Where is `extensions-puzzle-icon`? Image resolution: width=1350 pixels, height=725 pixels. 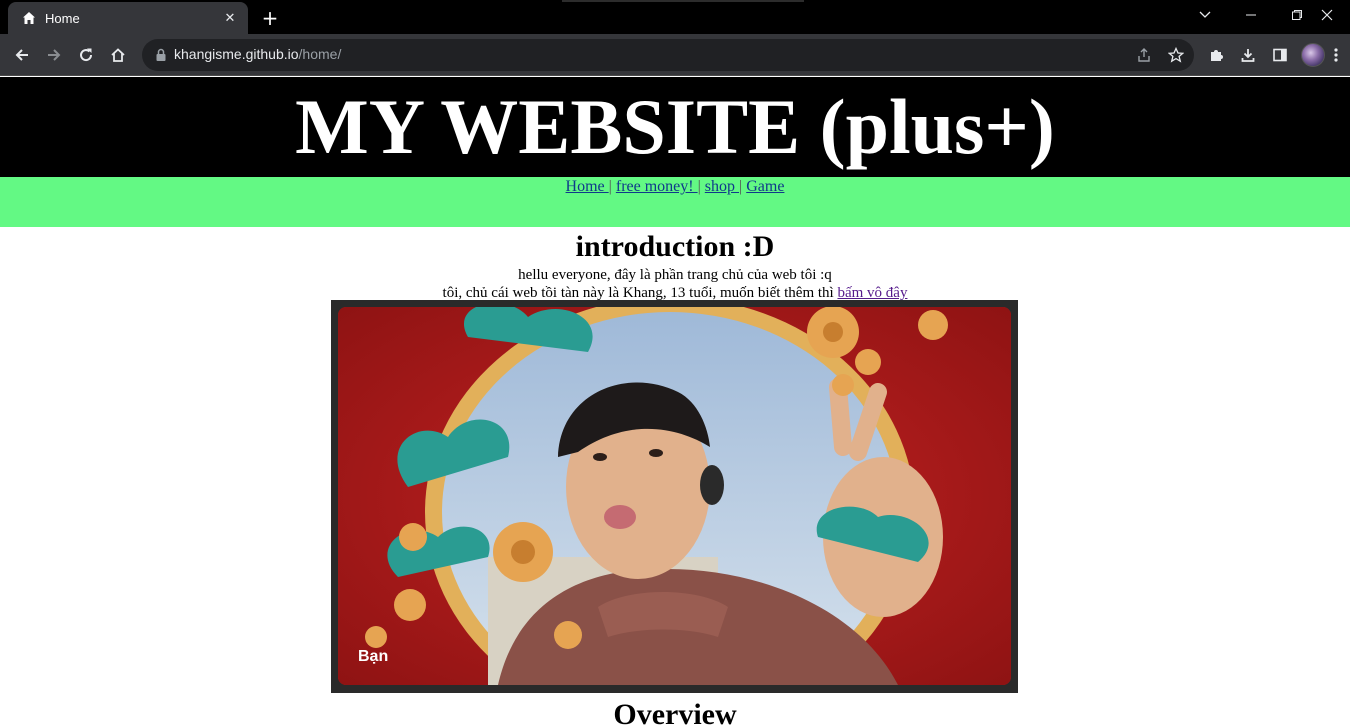 extensions-puzzle-icon is located at coordinates (1216, 55).